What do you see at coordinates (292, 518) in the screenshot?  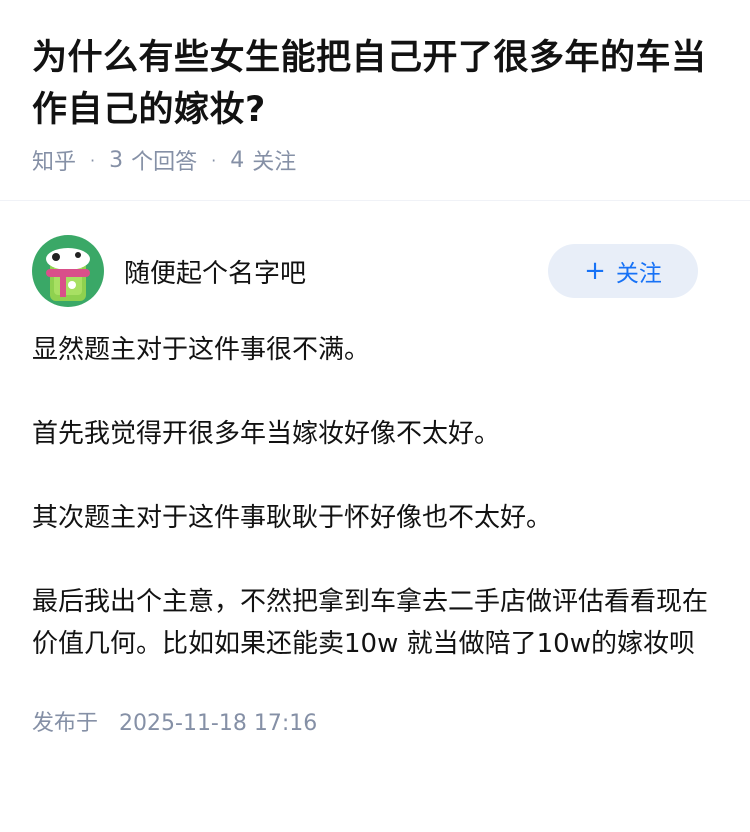 I see `answer-paragraph: 其次题主对于这件事耿耿于怀好像也不太好。` at bounding box center [292, 518].